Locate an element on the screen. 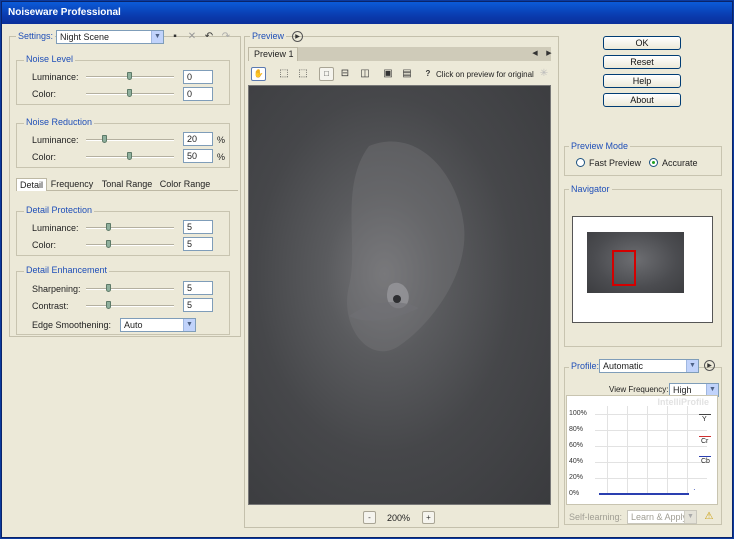 Image resolution: width=734 pixels, height=539 pixels. preview-menu-icon: ▶ is located at coordinates (297, 36).